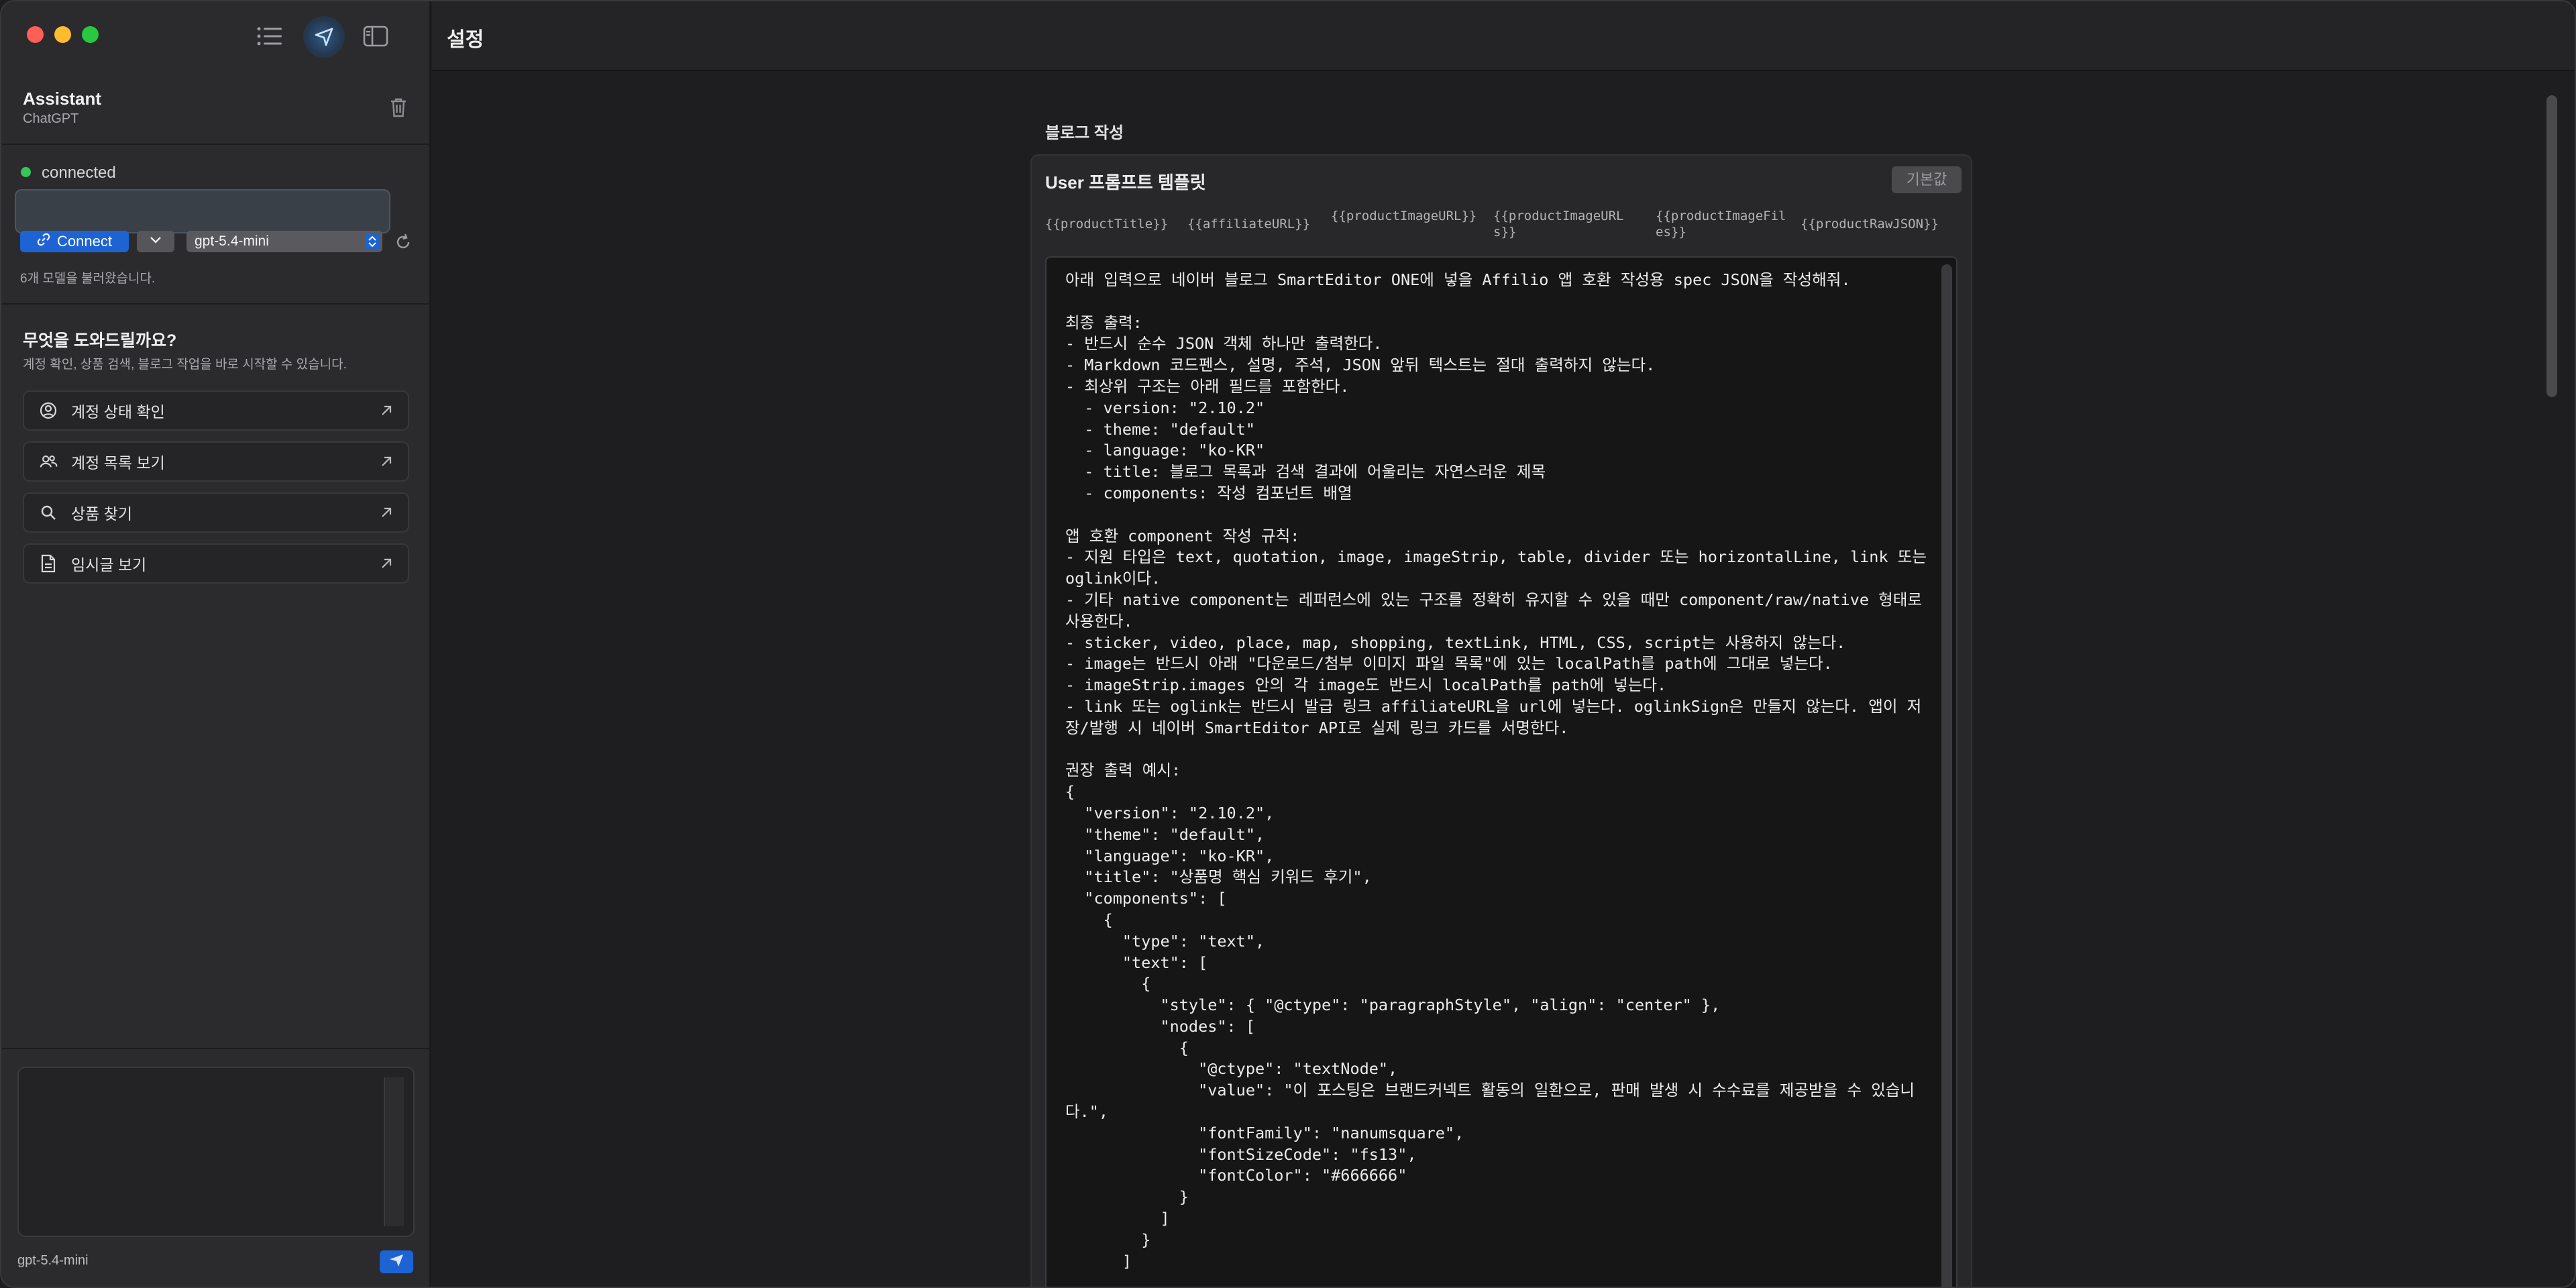  Describe the element at coordinates (88, 279) in the screenshot. I see `models-loaded-text: 6개 모델을 불러왔습니다.` at that location.